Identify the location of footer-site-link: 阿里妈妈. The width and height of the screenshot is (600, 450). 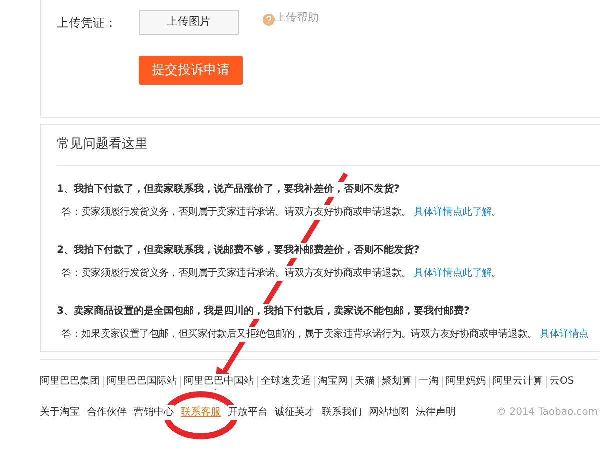
(466, 381).